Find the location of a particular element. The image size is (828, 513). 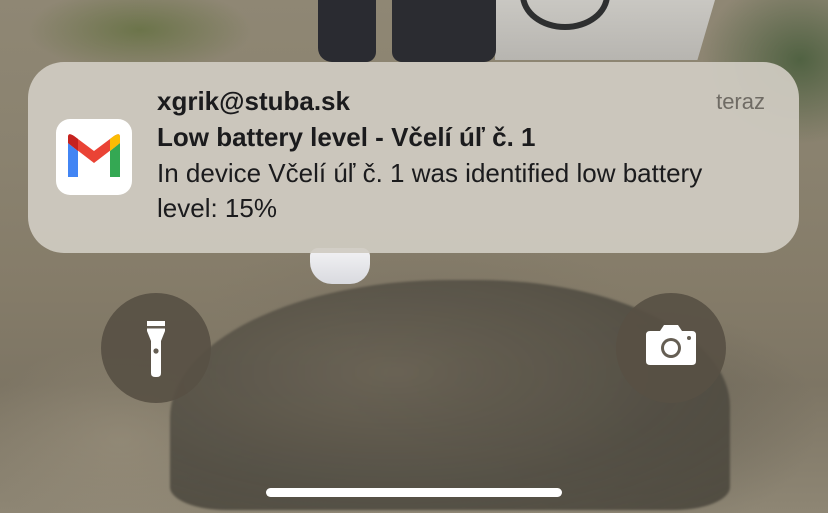

camera-icon is located at coordinates (671, 345).